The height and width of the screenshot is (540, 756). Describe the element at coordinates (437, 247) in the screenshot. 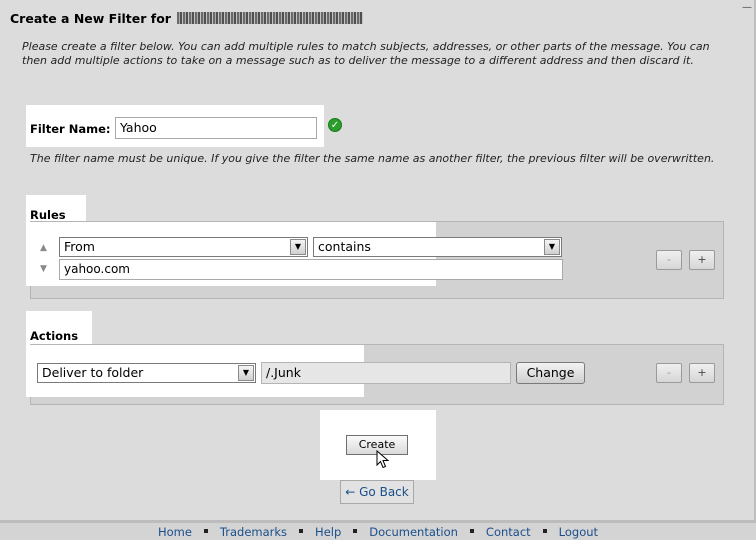

I see `rule-operator-select: contains ▼` at that location.